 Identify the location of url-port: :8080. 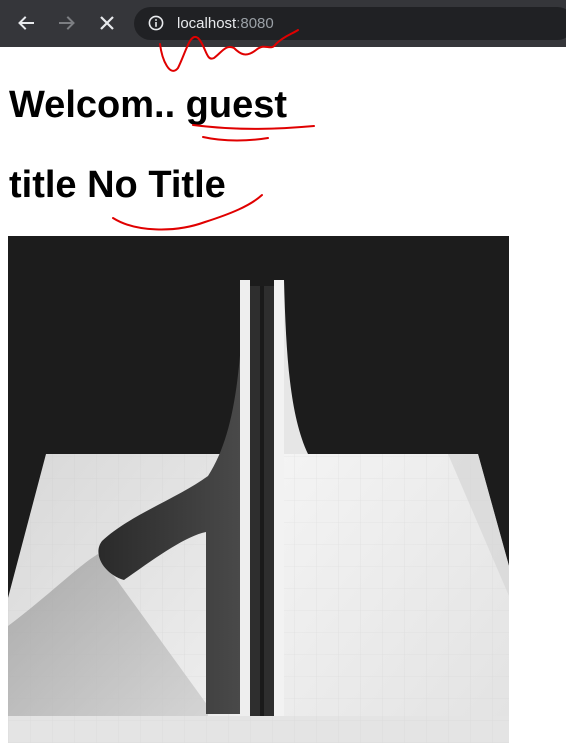
(255, 23).